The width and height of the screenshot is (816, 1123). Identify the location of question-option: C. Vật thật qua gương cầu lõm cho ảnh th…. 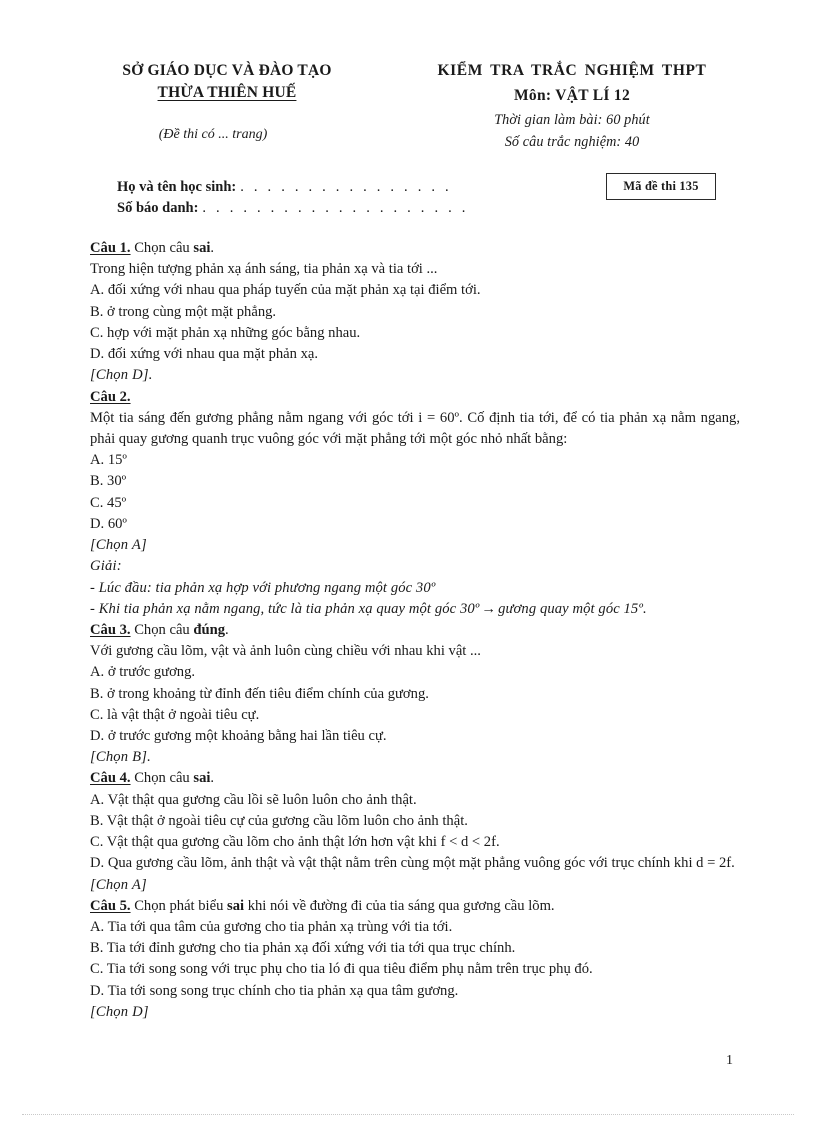
(415, 842).